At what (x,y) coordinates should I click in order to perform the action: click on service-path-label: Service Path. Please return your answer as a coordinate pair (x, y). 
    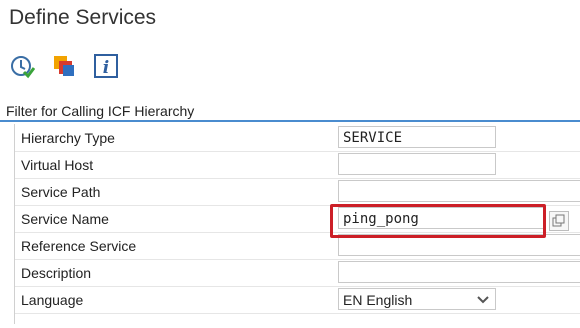
    Looking at the image, I should click on (61, 192).